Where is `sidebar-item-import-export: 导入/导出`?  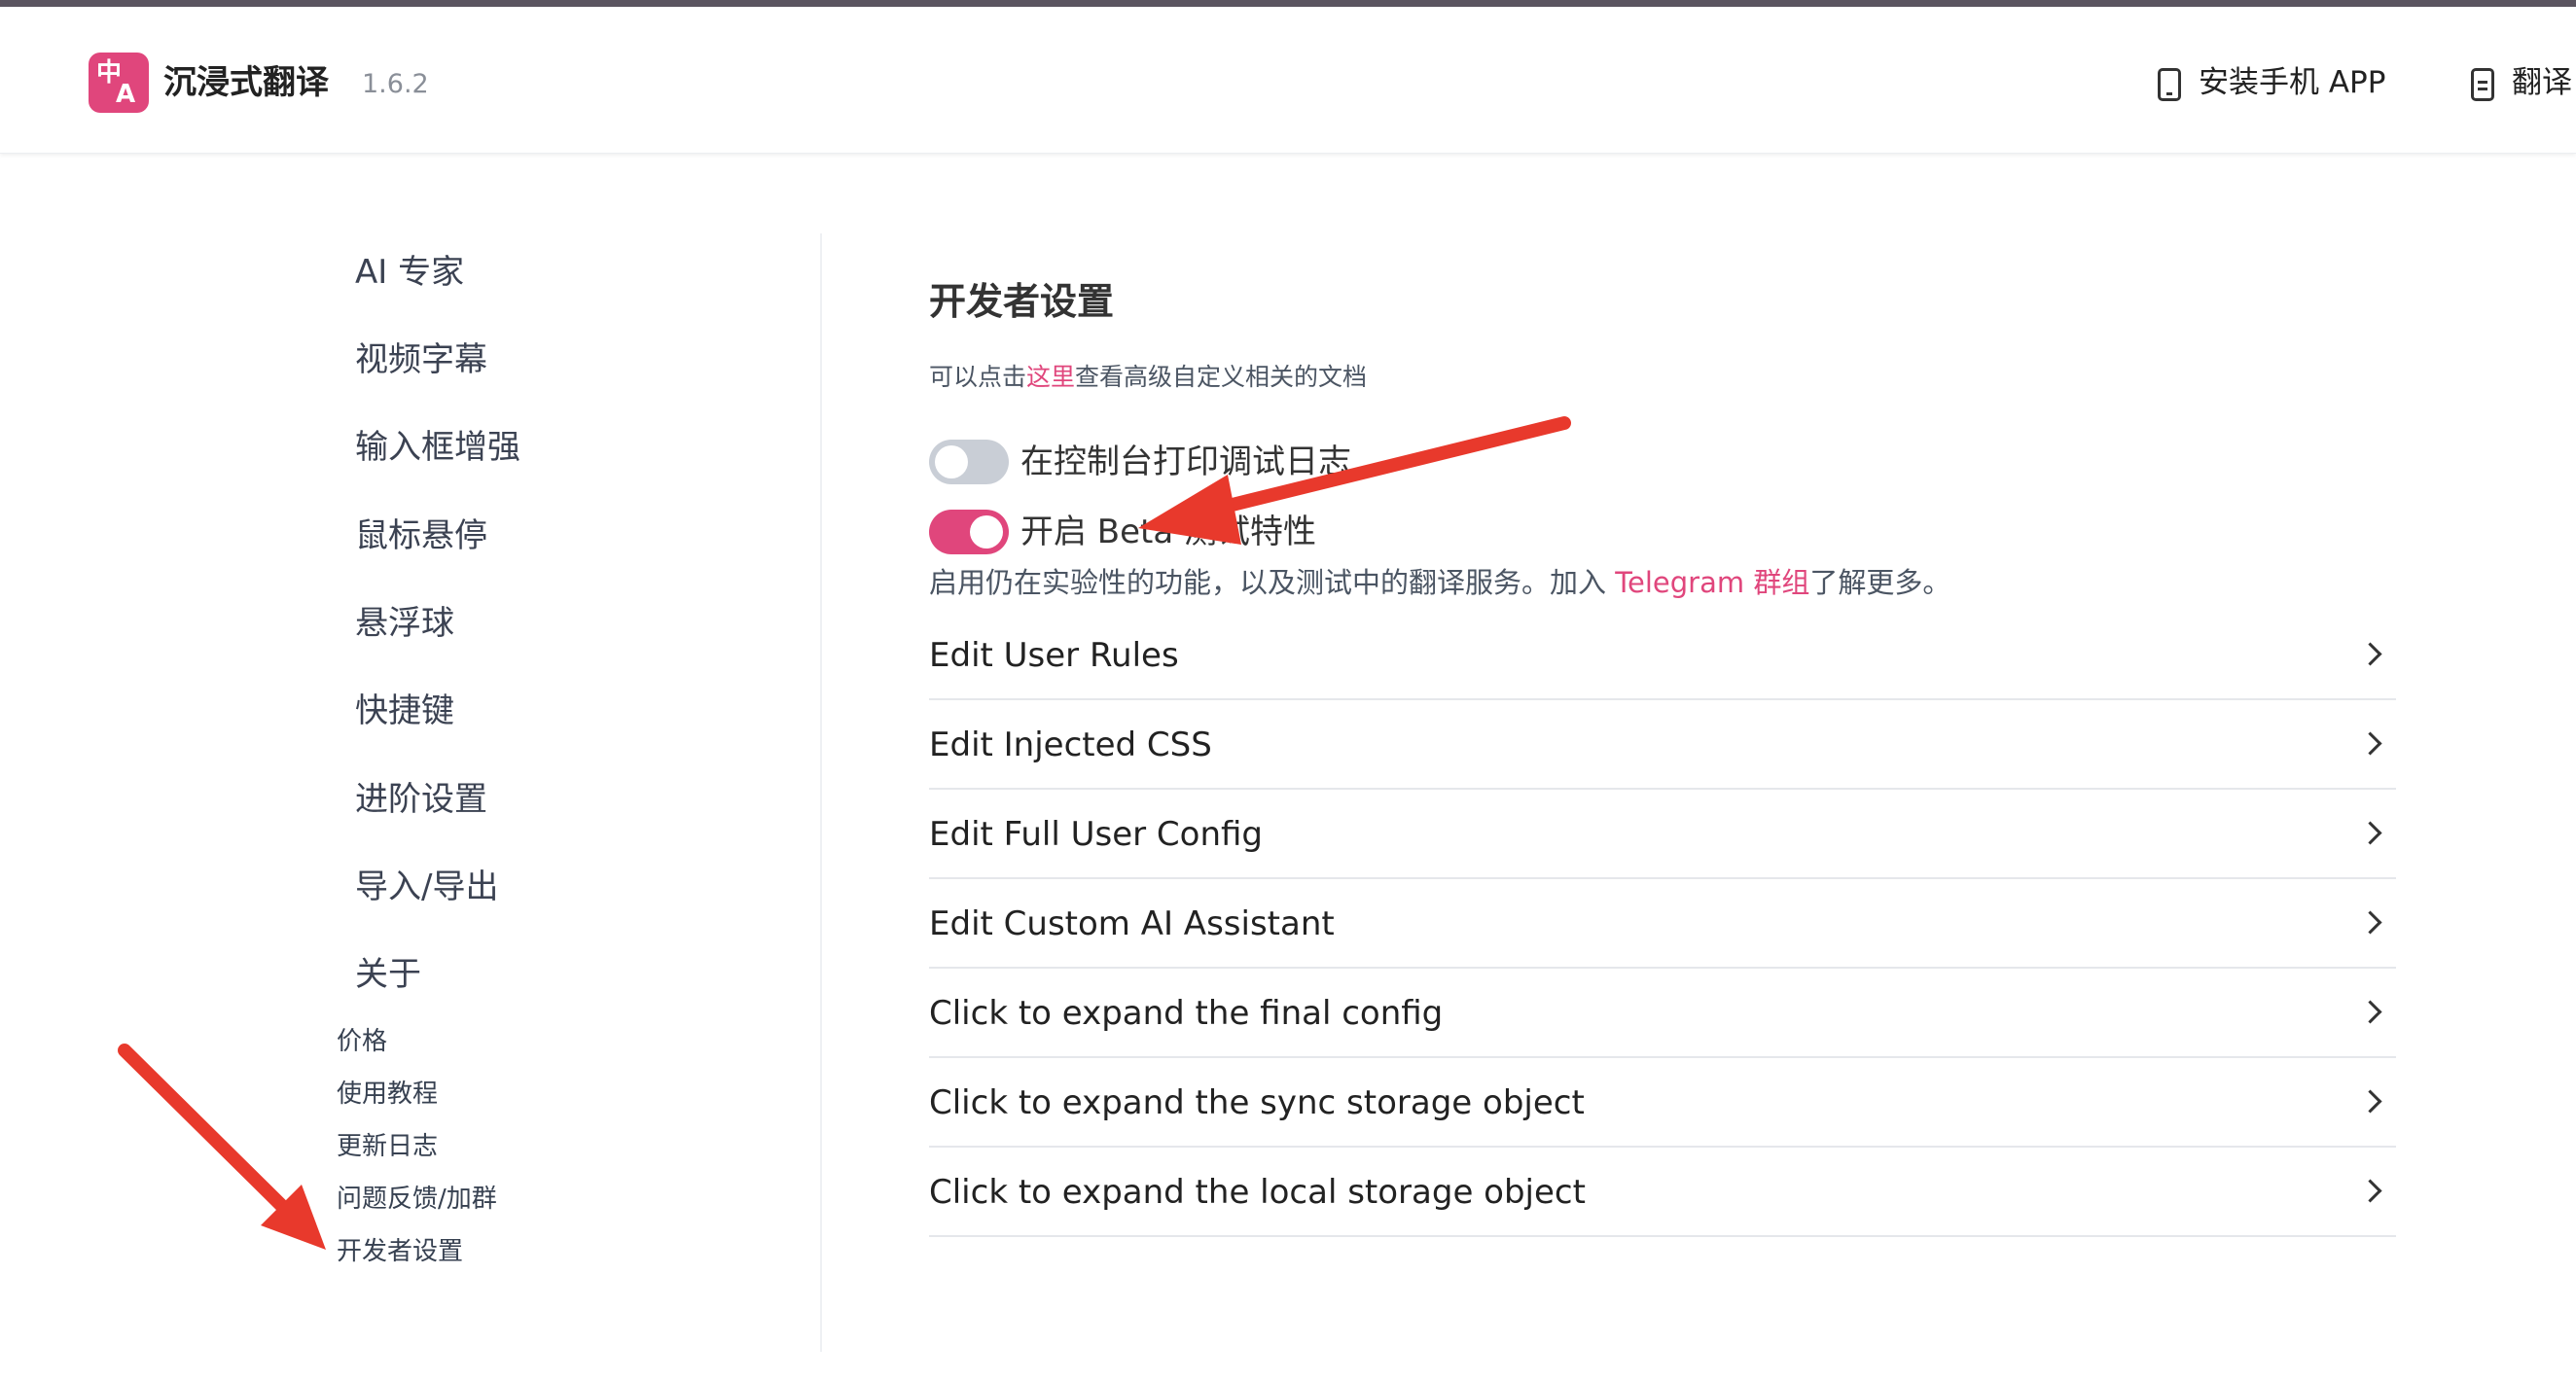 sidebar-item-import-export: 导入/导出 is located at coordinates (426, 887).